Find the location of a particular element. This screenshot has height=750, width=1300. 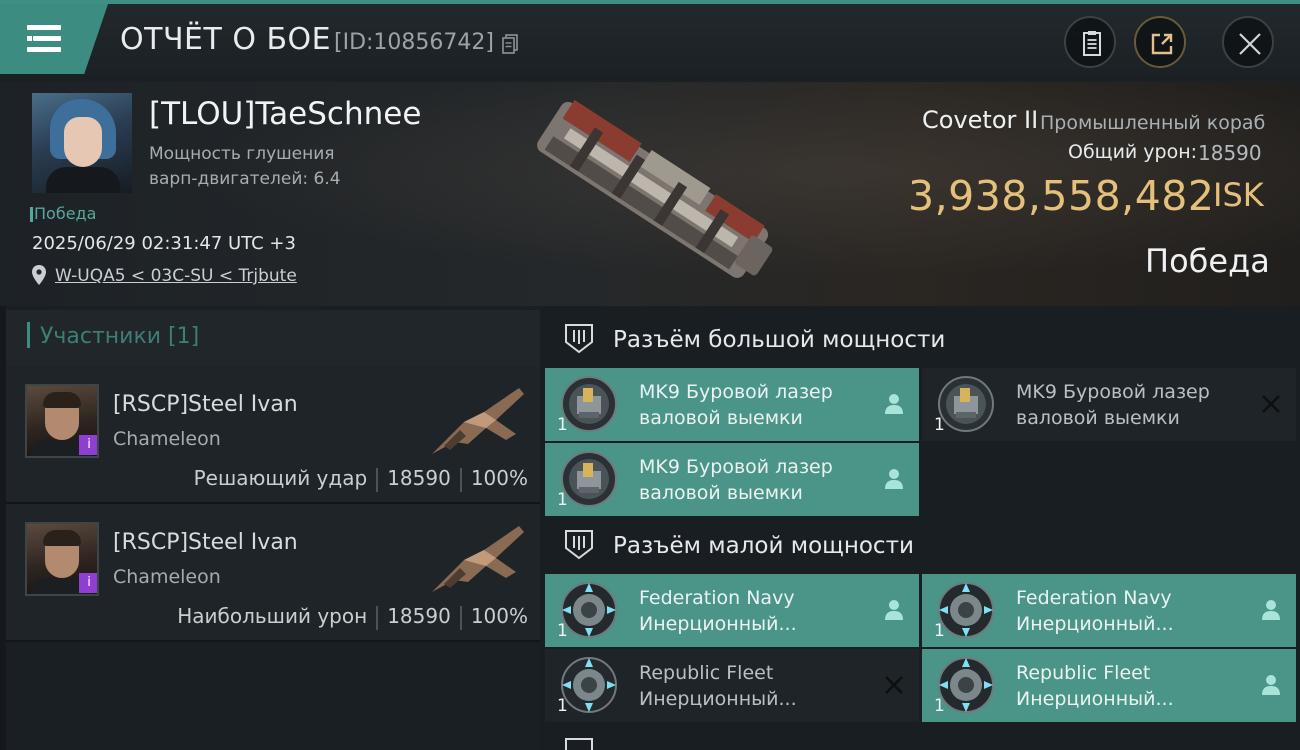

report-id: [ID:10856742] is located at coordinates (414, 42).